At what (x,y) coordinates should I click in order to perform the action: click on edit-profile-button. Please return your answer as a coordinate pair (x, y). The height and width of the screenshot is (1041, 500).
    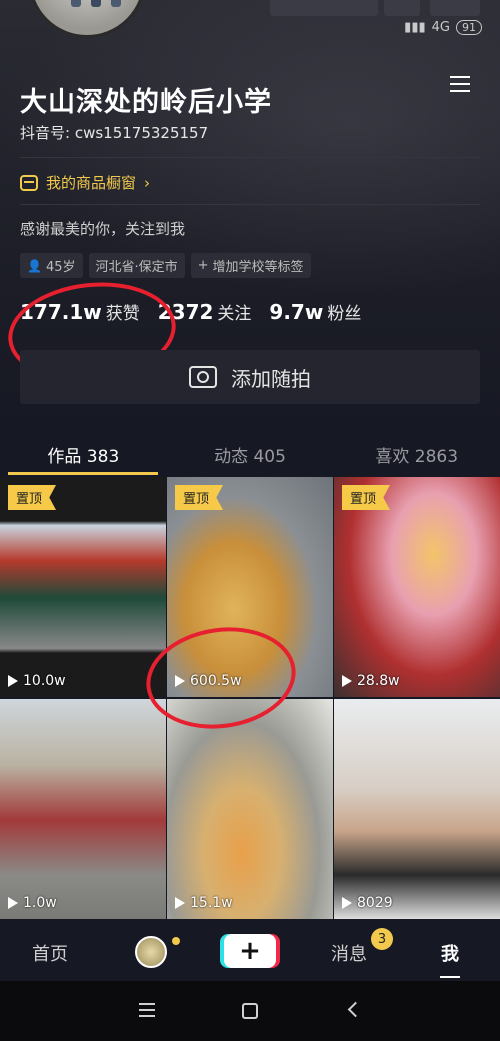
    Looking at the image, I should click on (324, 8).